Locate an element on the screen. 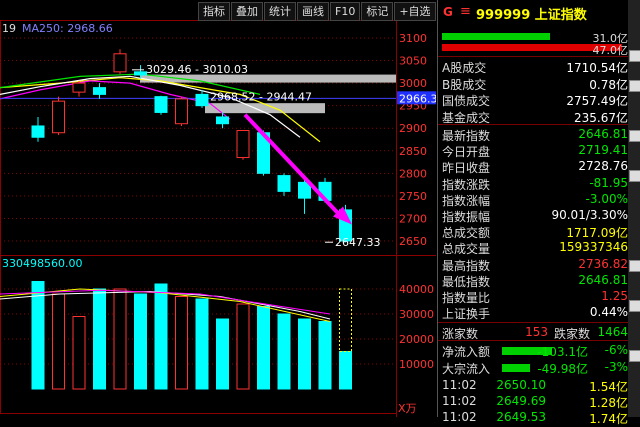  flow-pct: -6% is located at coordinates (616, 350).